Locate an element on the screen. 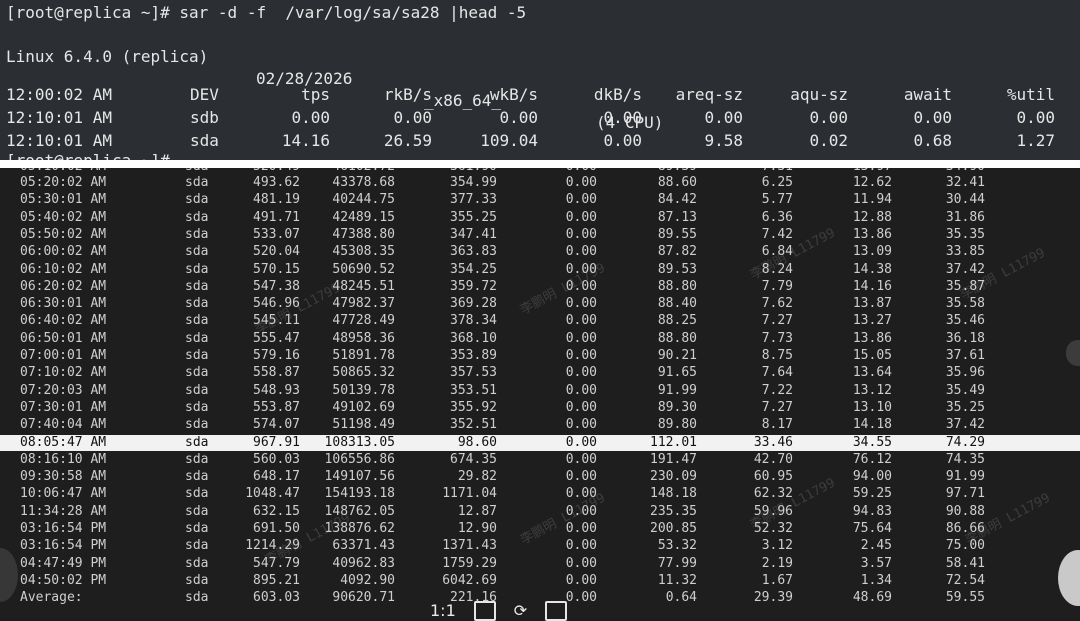  cell-time: 06:40:02 AM is located at coordinates (63, 321).